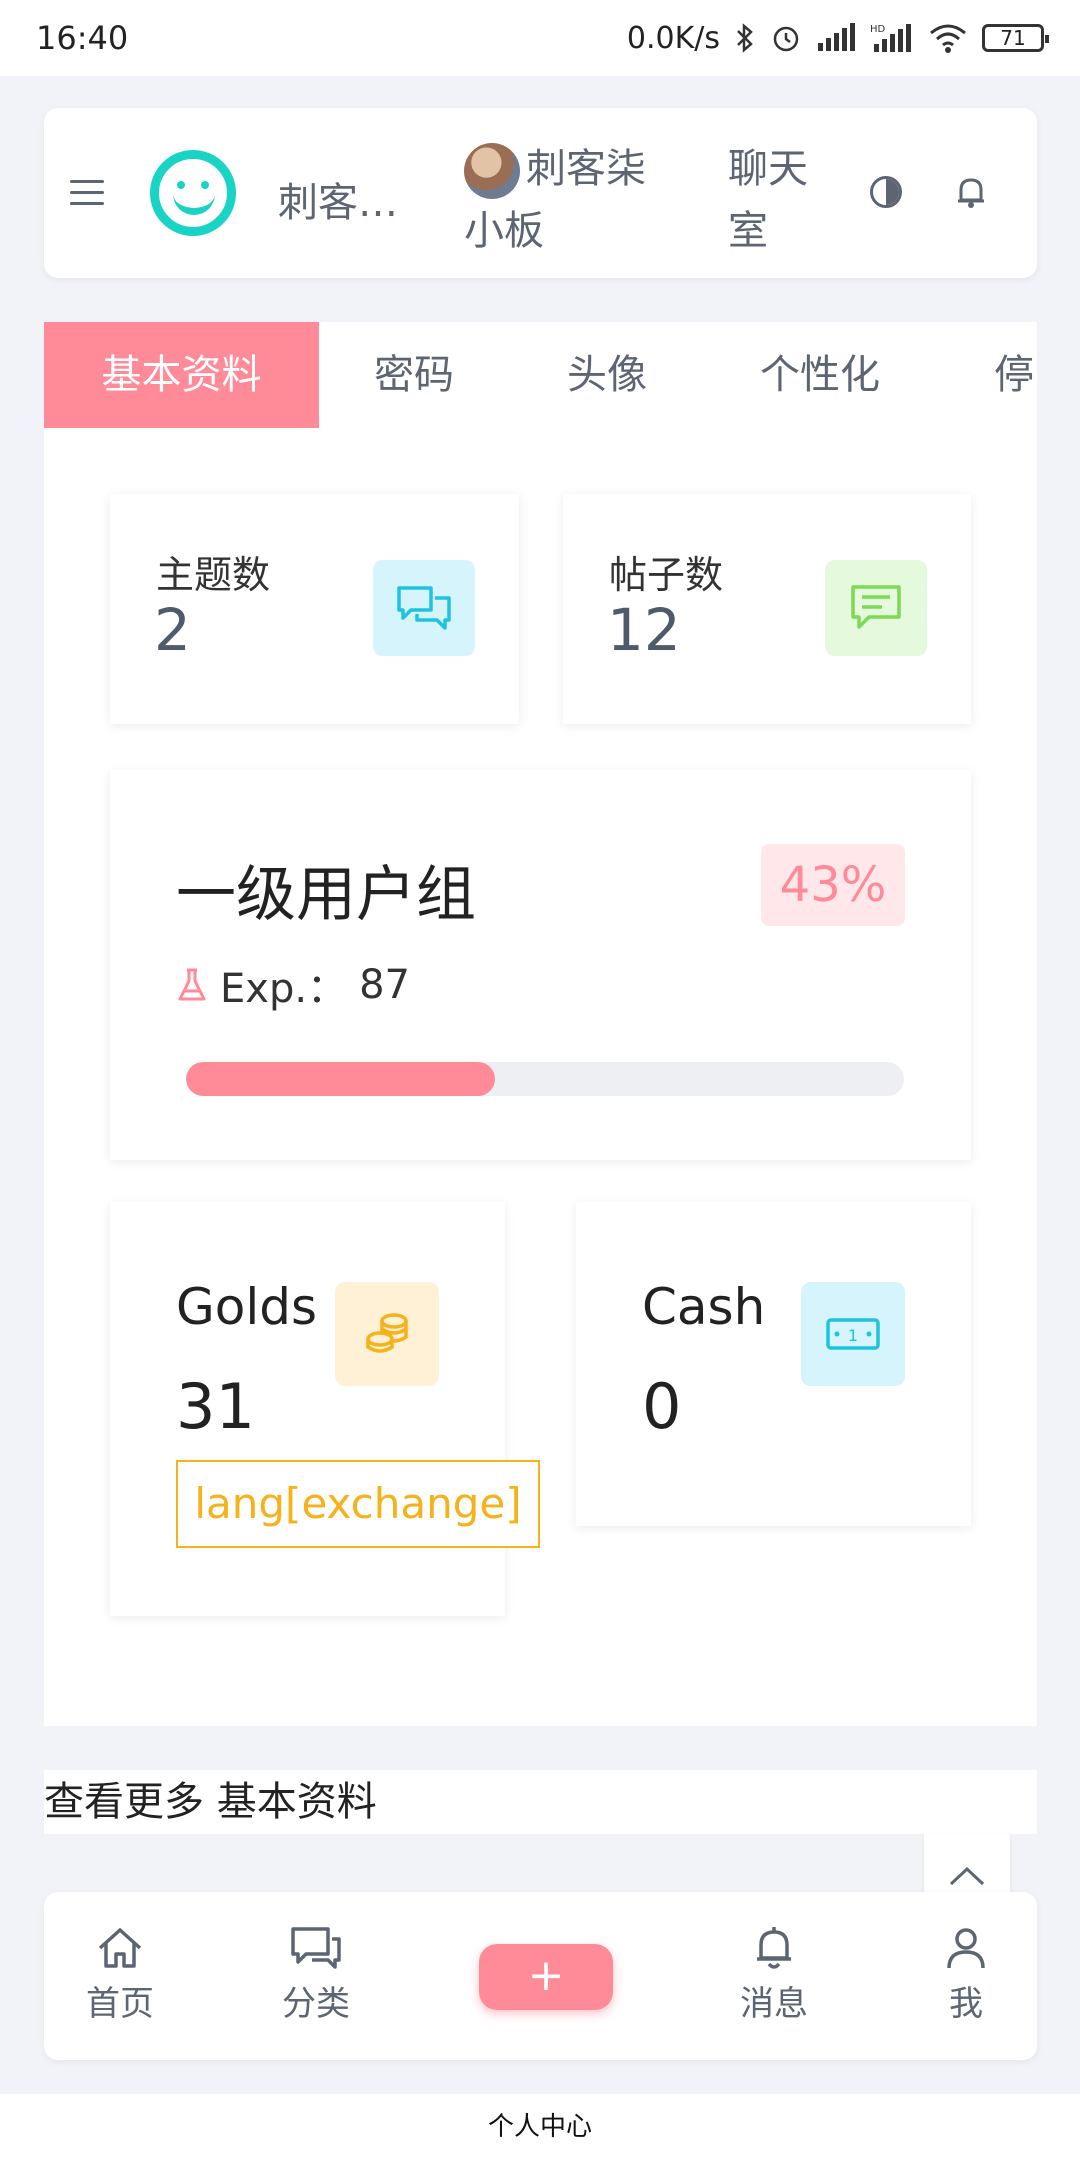 Image resolution: width=1080 pixels, height=2160 pixels. Describe the element at coordinates (325, 1409) in the screenshot. I see `golds-card: Golds 31 lang[exchange]` at that location.